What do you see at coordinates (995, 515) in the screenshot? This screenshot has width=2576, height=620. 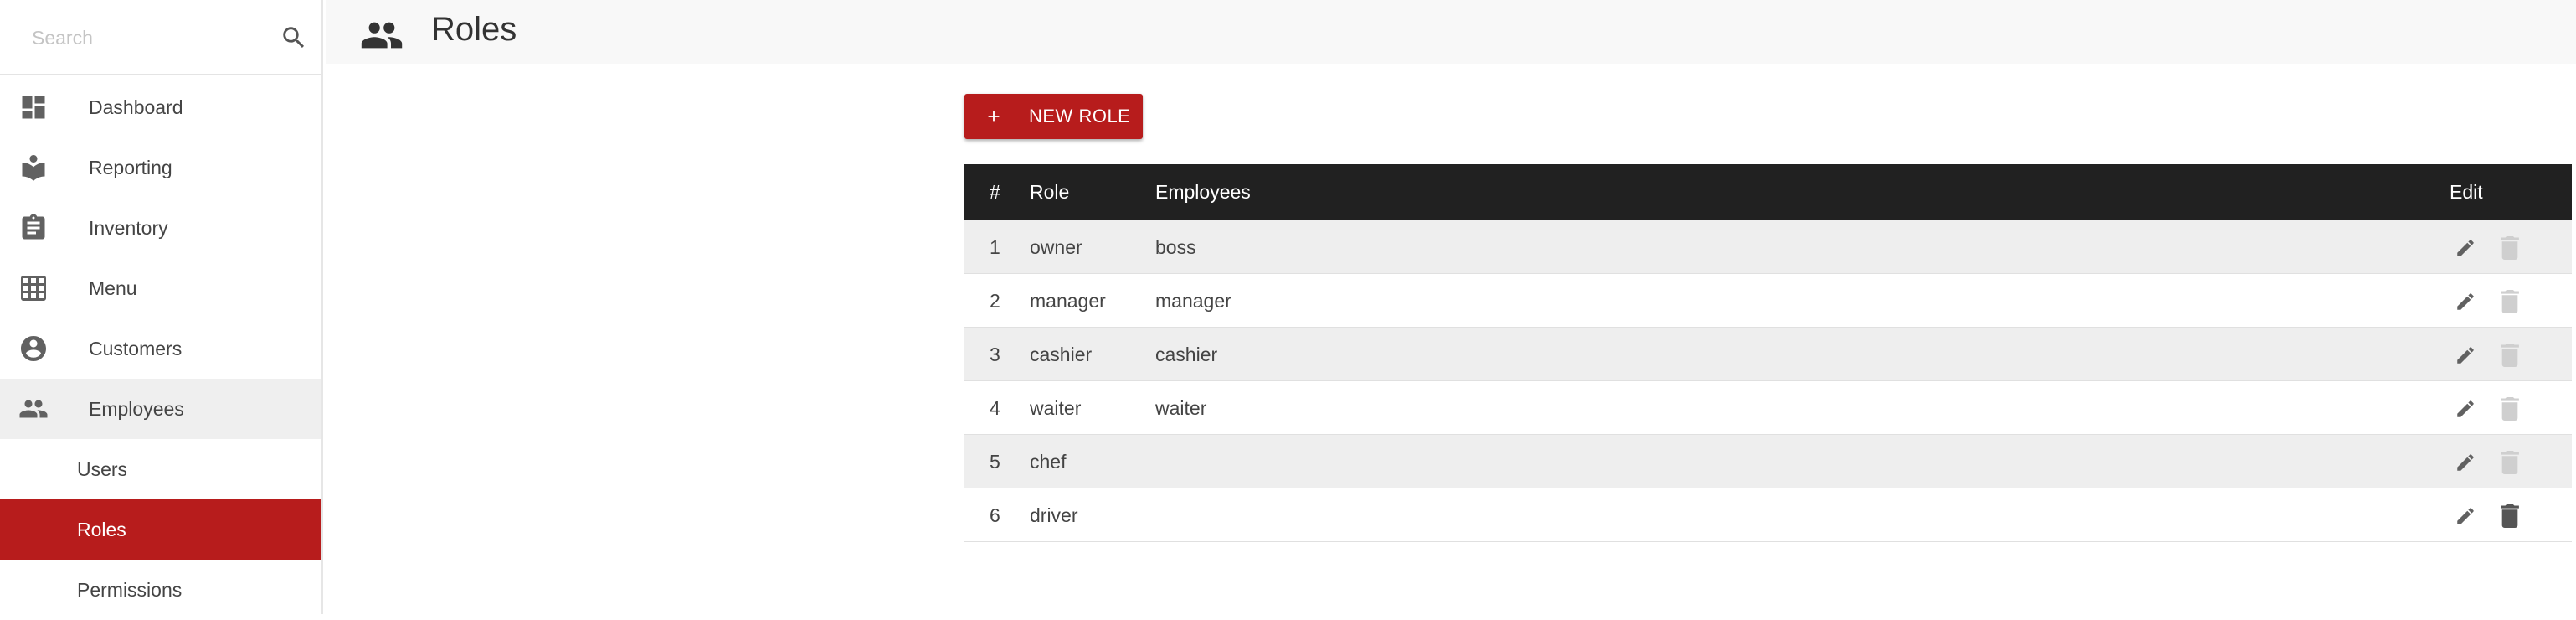 I see `row-number: 6` at bounding box center [995, 515].